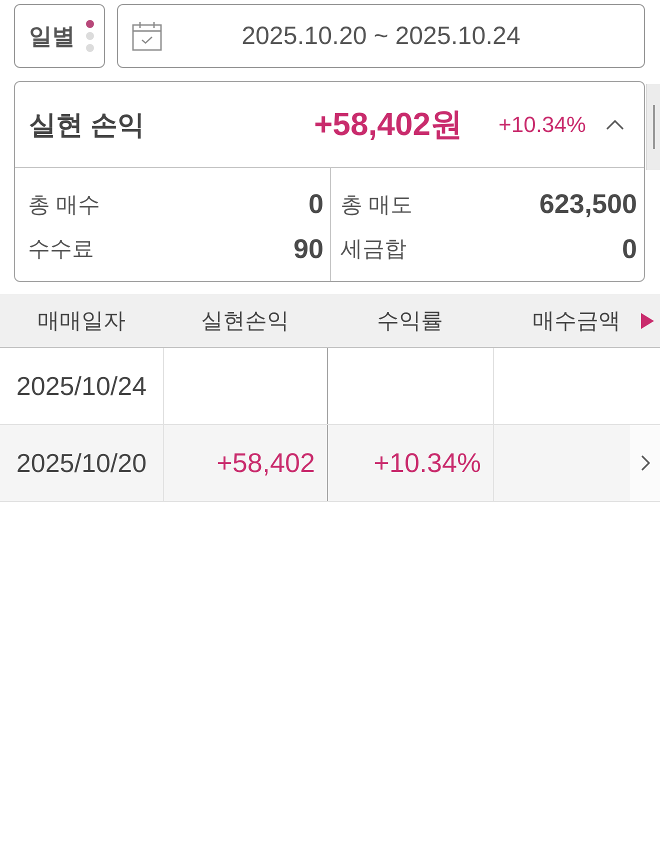 The image size is (660, 845). What do you see at coordinates (410, 463) in the screenshot?
I see `table-cell: +10.34%` at bounding box center [410, 463].